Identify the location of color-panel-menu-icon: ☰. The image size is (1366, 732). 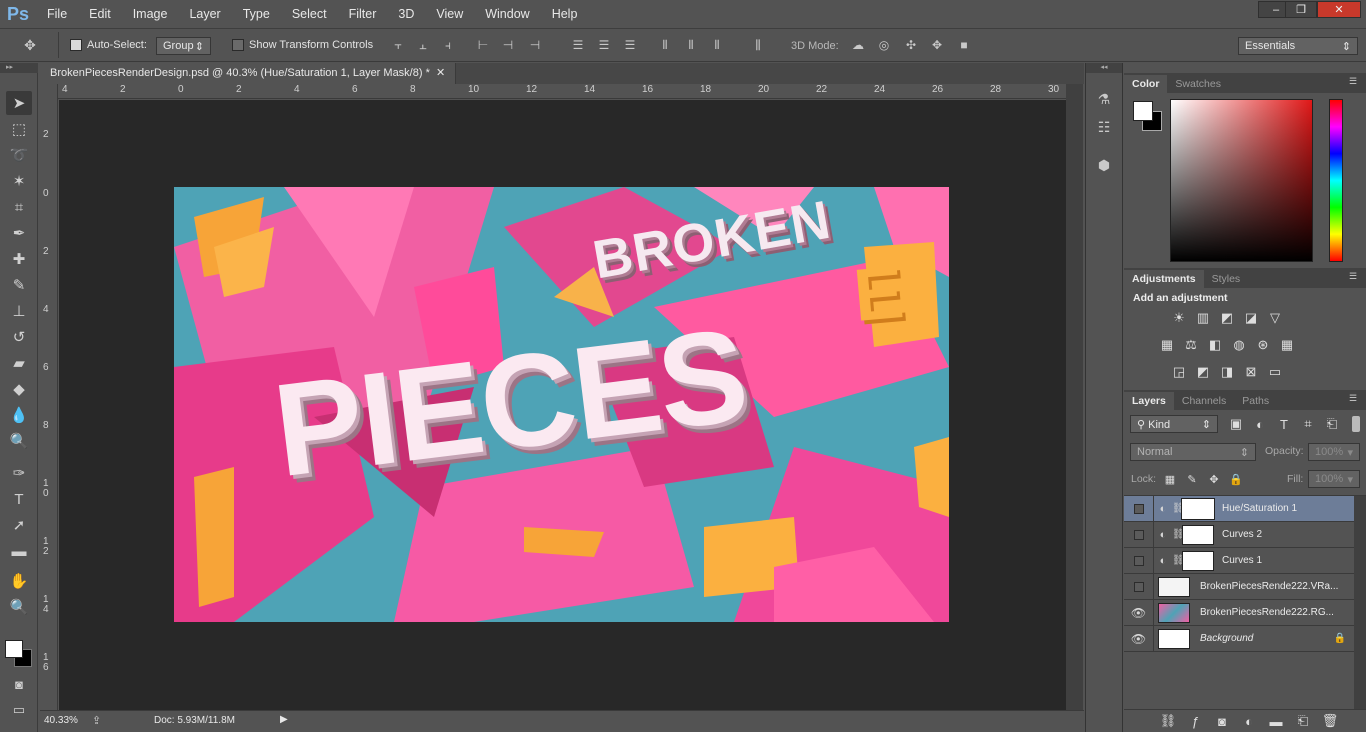
(1353, 81).